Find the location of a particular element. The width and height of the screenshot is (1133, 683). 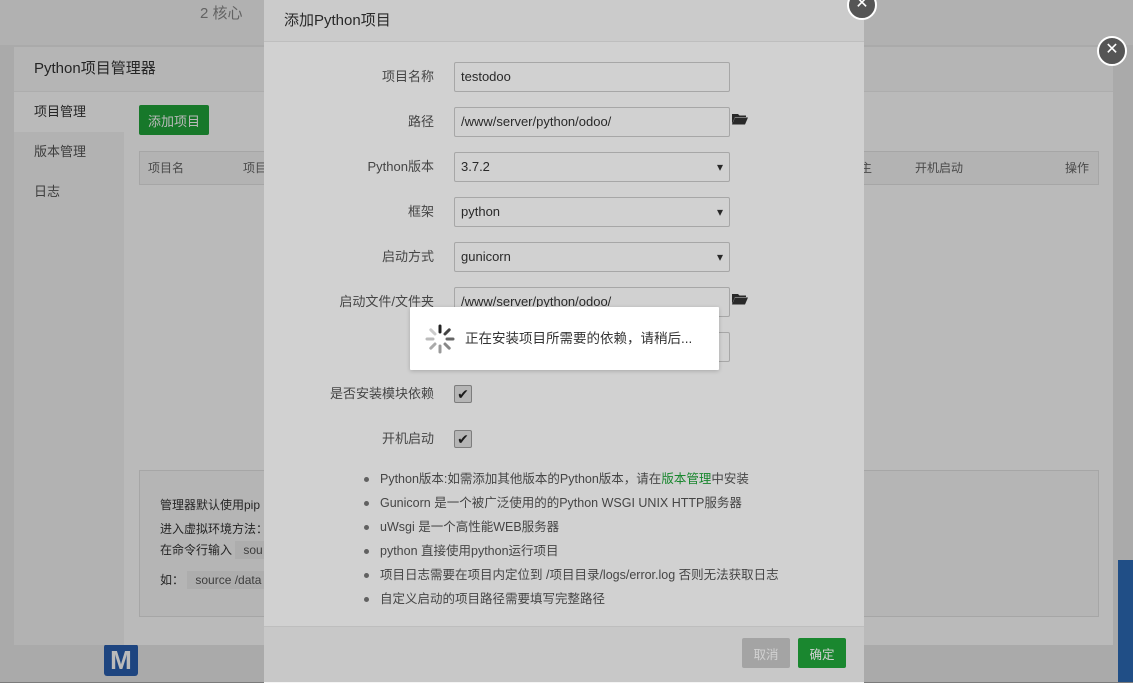

loading-spinner-icon is located at coordinates (440, 339).